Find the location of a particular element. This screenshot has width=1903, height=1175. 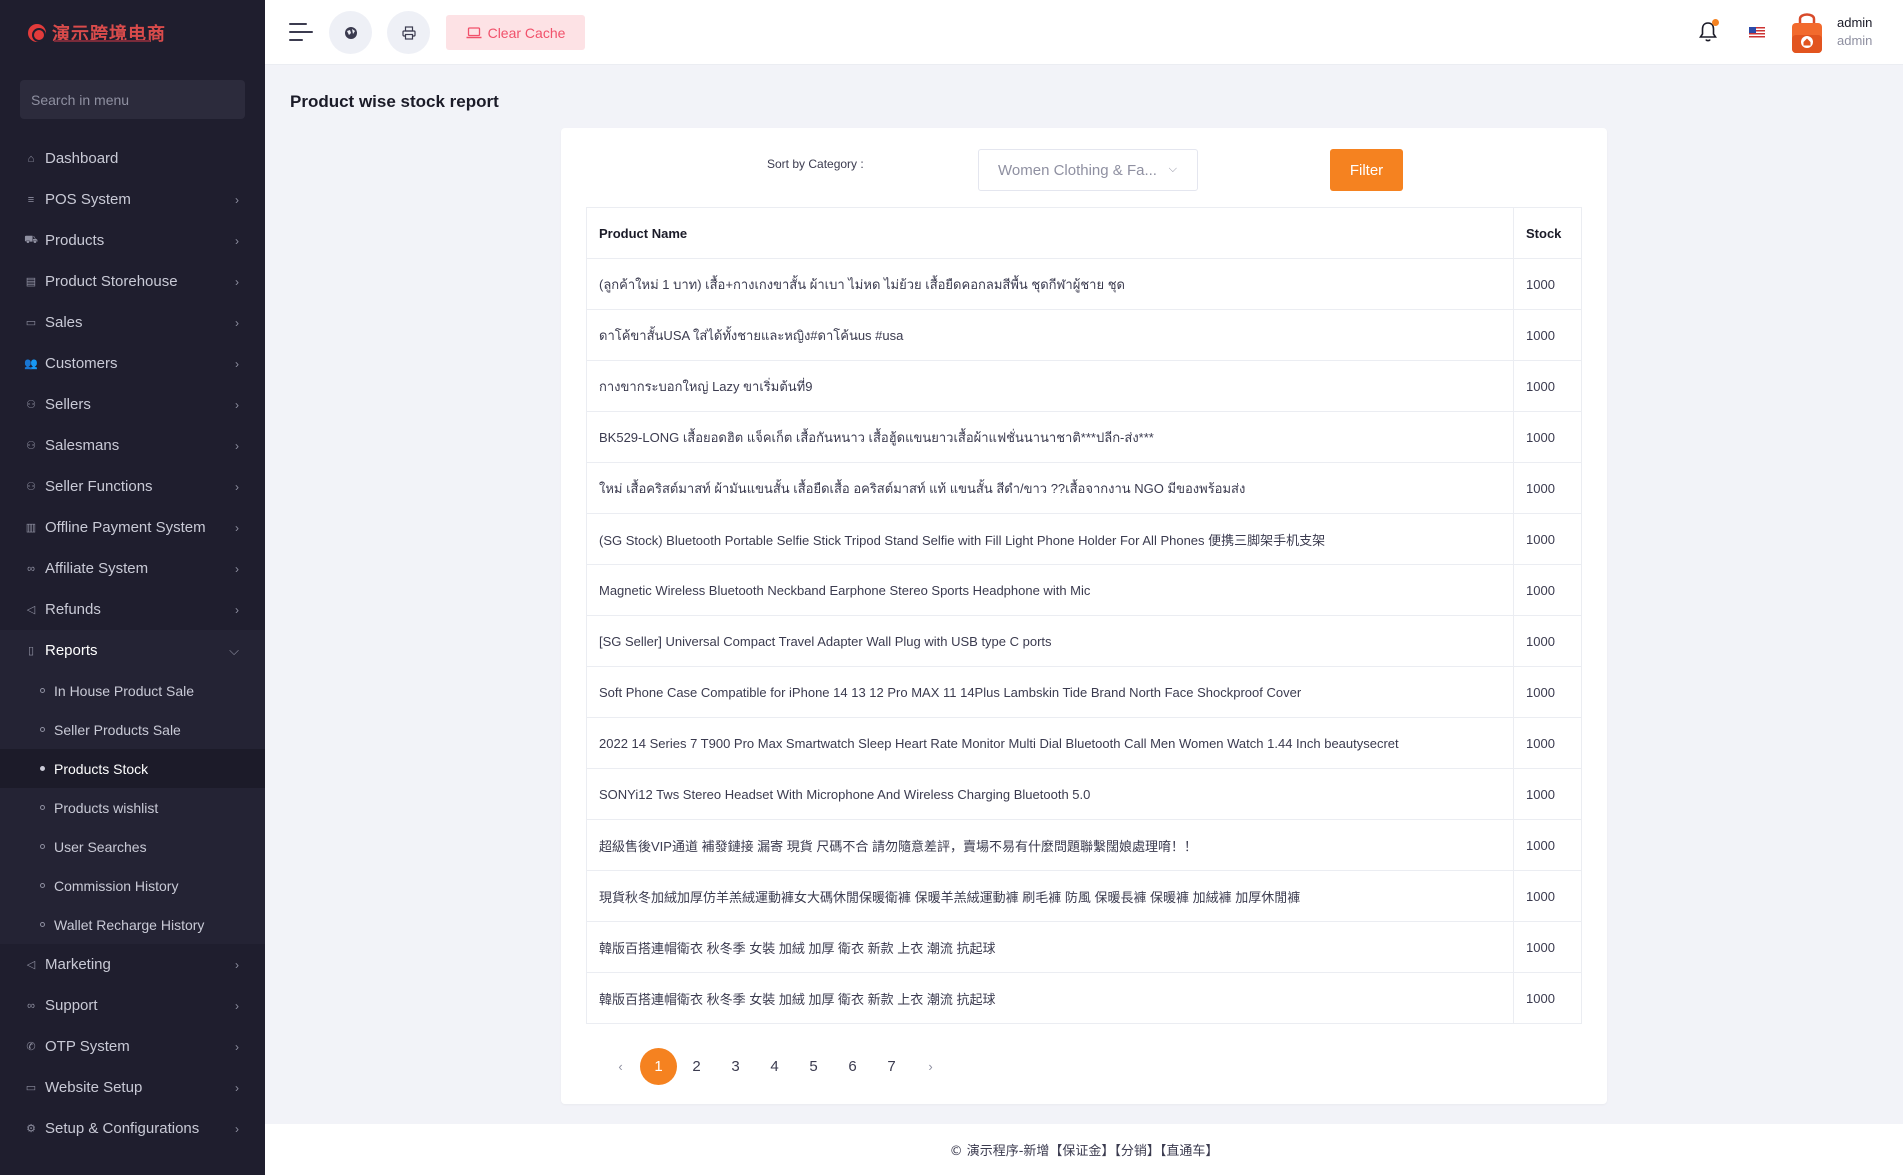

sidebar-item-salesmans: ⚇ Salesmans › is located at coordinates (132, 445).